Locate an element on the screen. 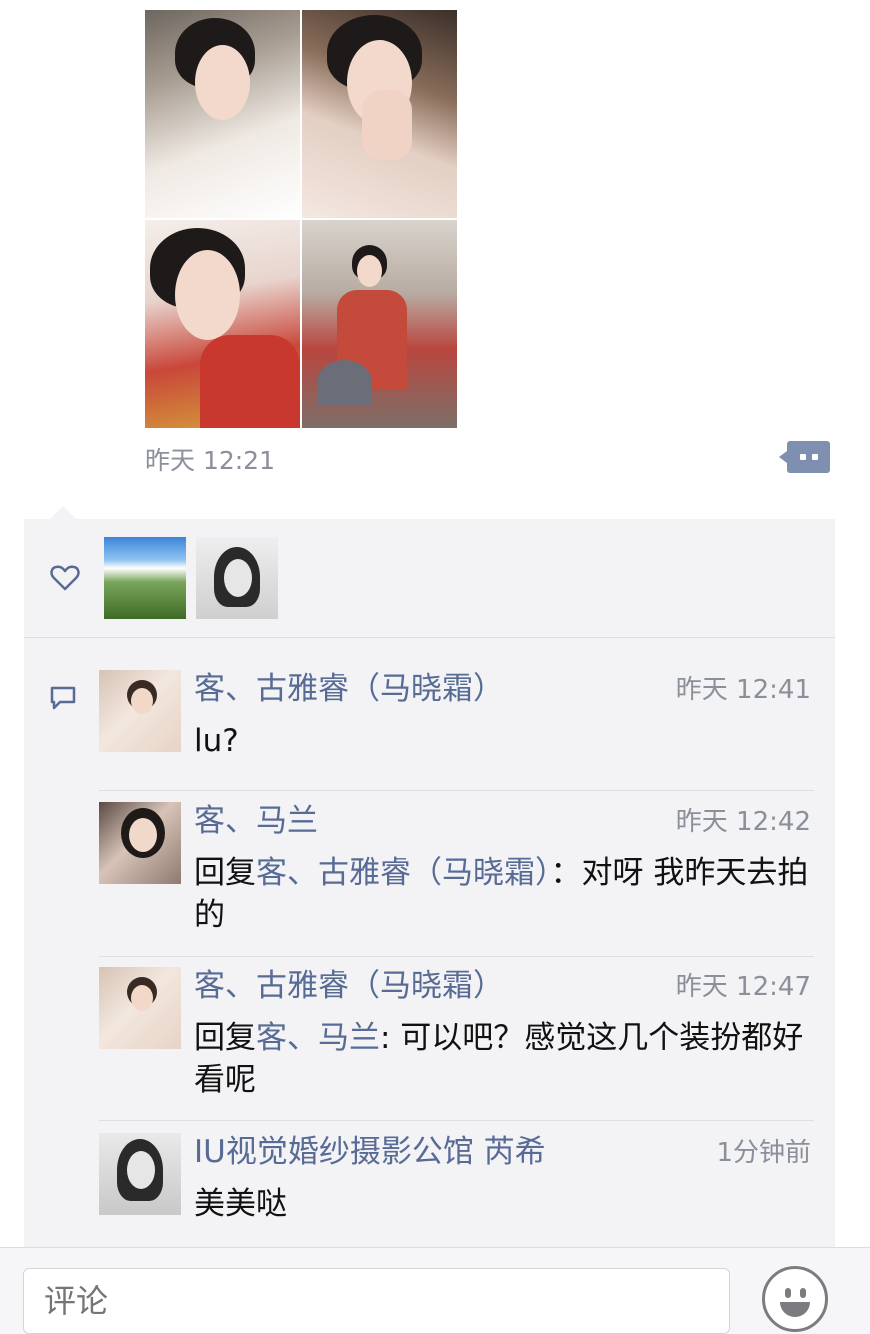 Image resolution: width=870 pixels, height=1334 pixels. comment-icon is located at coordinates (63, 698).